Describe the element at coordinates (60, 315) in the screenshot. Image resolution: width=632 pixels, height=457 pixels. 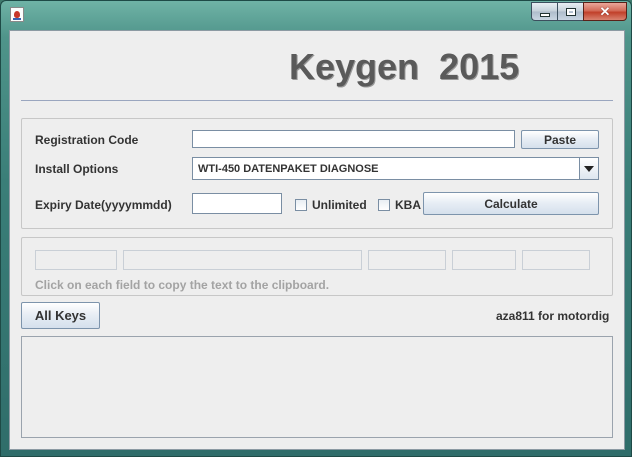
I see `all-keys-button: All Keys` at that location.